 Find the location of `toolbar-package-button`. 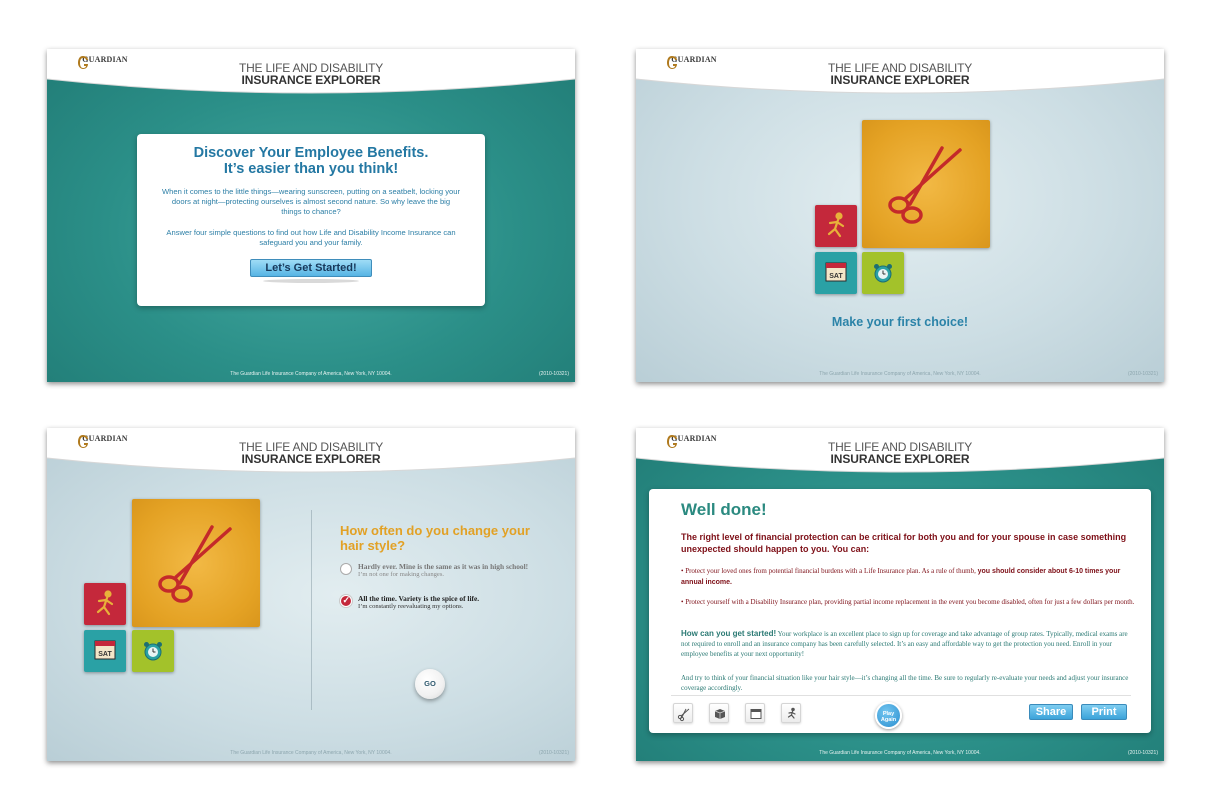

toolbar-package-button is located at coordinates (719, 713).